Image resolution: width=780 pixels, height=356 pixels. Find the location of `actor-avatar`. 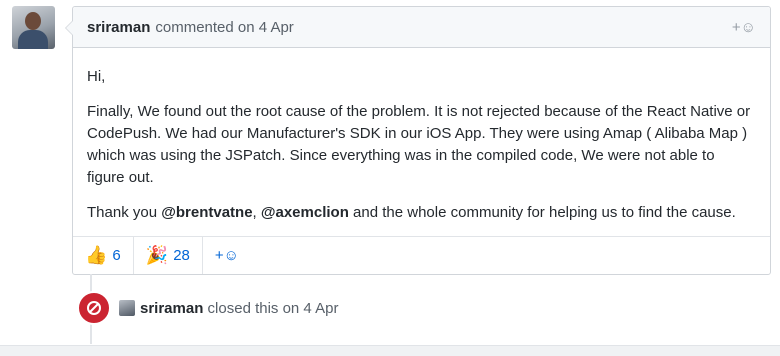

actor-avatar is located at coordinates (127, 308).